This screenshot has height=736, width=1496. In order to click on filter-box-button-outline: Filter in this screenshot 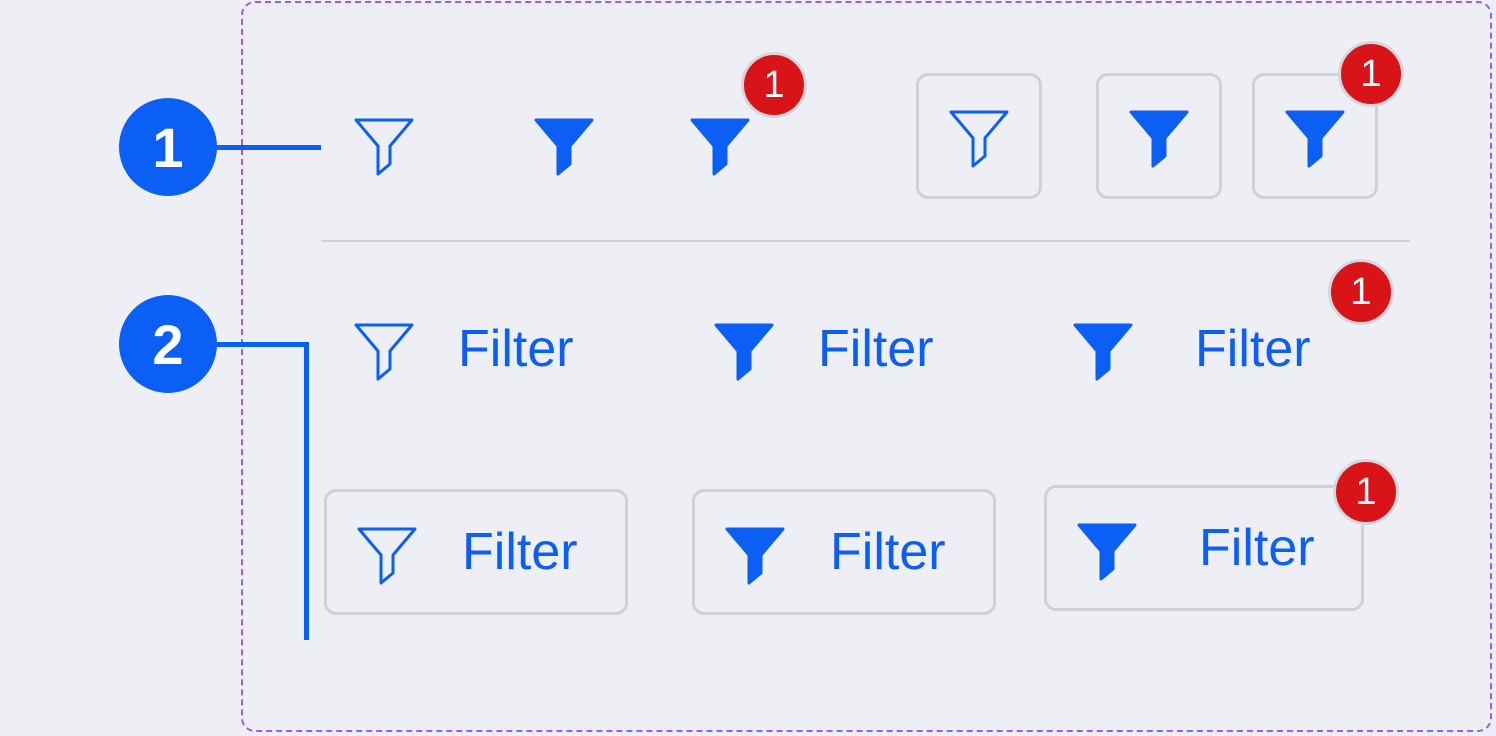, I will do `click(476, 552)`.